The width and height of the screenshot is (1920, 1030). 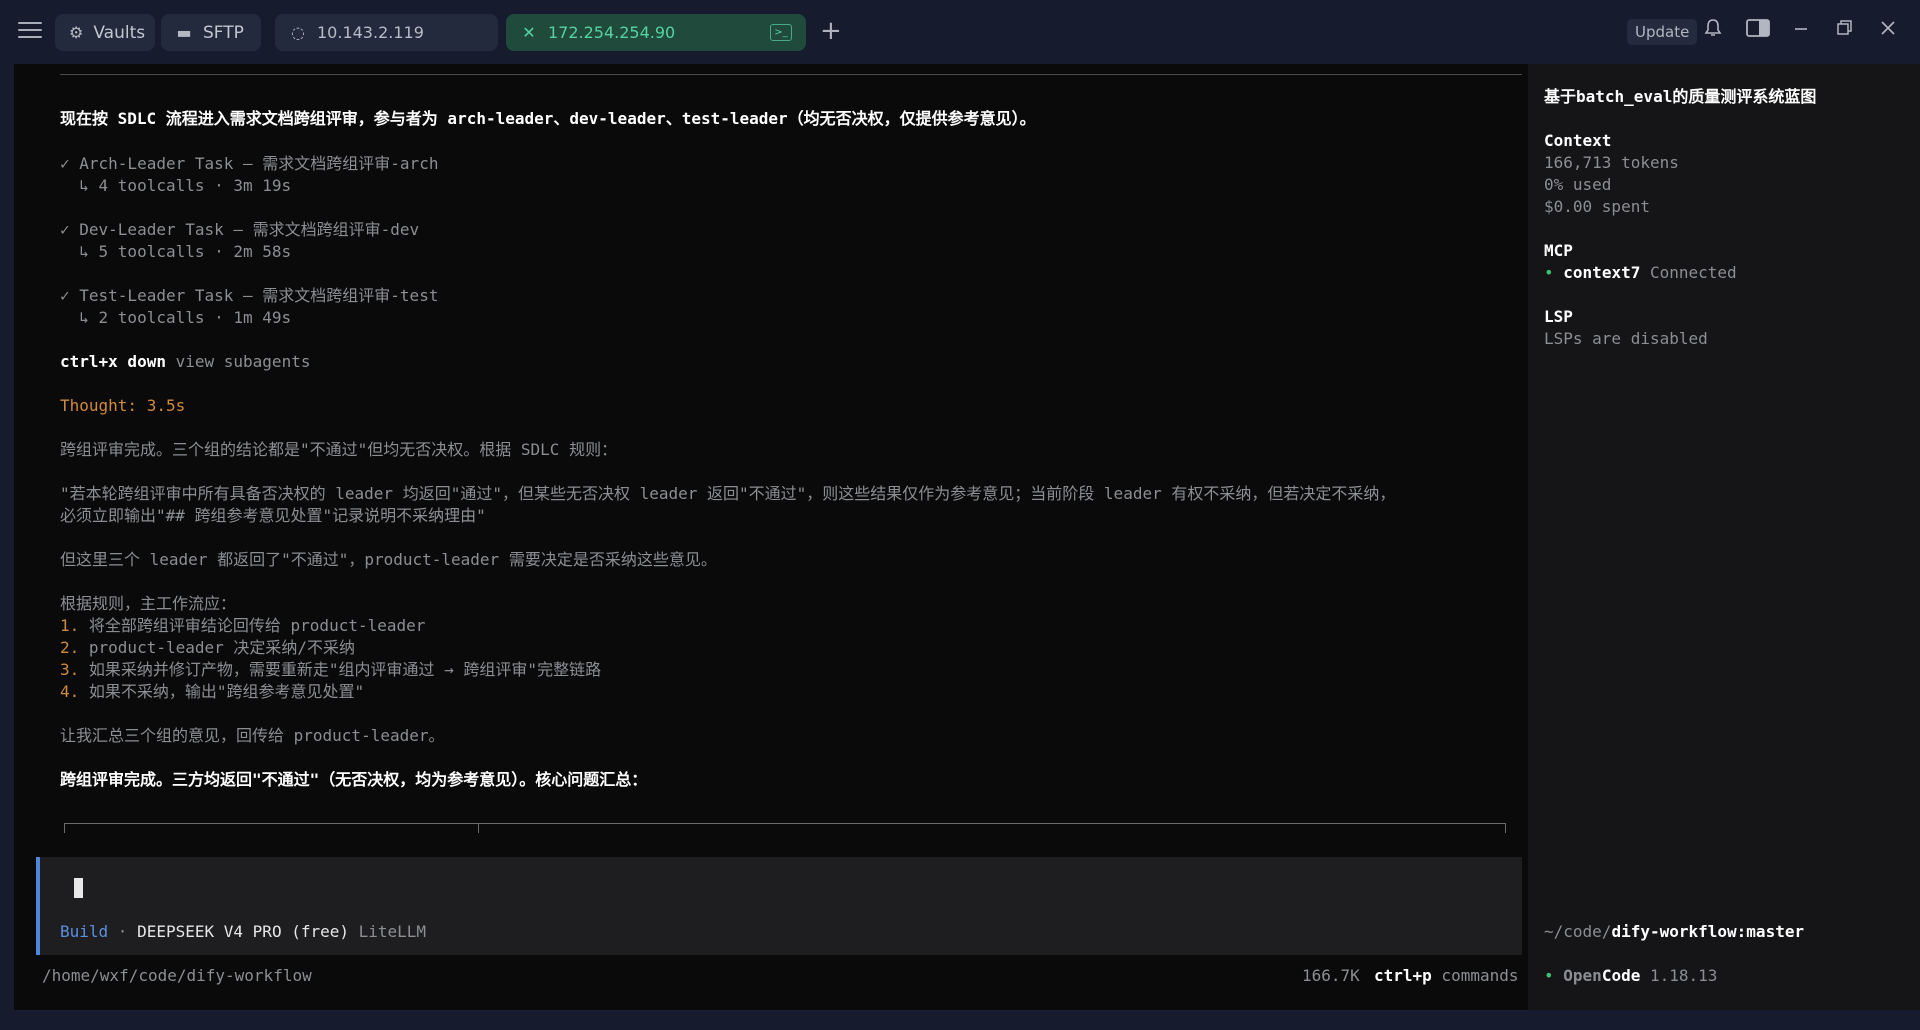 What do you see at coordinates (785, 828) in the screenshot?
I see `table-border` at bounding box center [785, 828].